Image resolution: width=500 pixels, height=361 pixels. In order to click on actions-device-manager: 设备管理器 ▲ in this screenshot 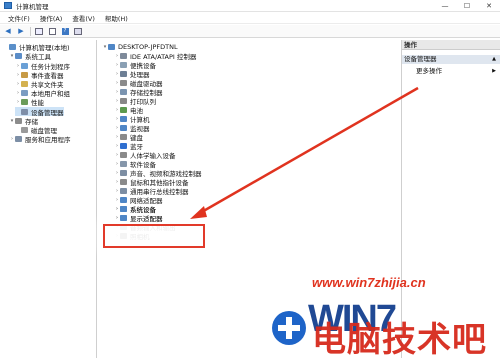, I will do `click(451, 59)`.